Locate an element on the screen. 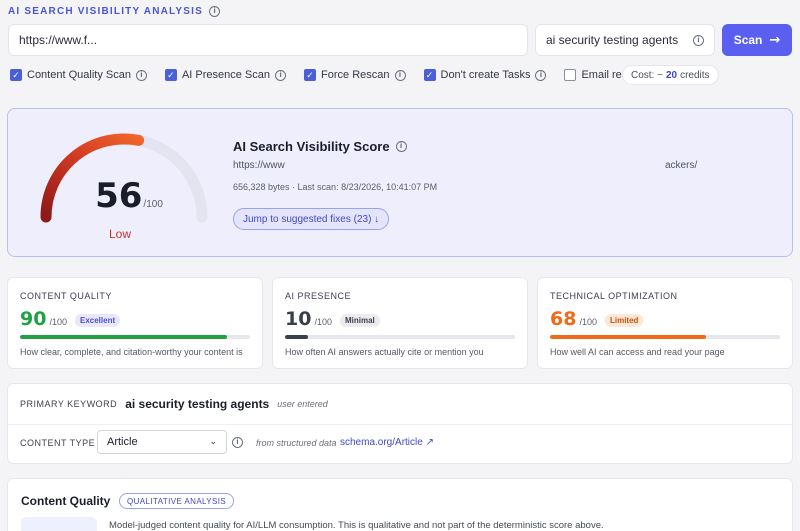 The height and width of the screenshot is (531, 800). content-type-label: CONTENT TYPE is located at coordinates (58, 443).